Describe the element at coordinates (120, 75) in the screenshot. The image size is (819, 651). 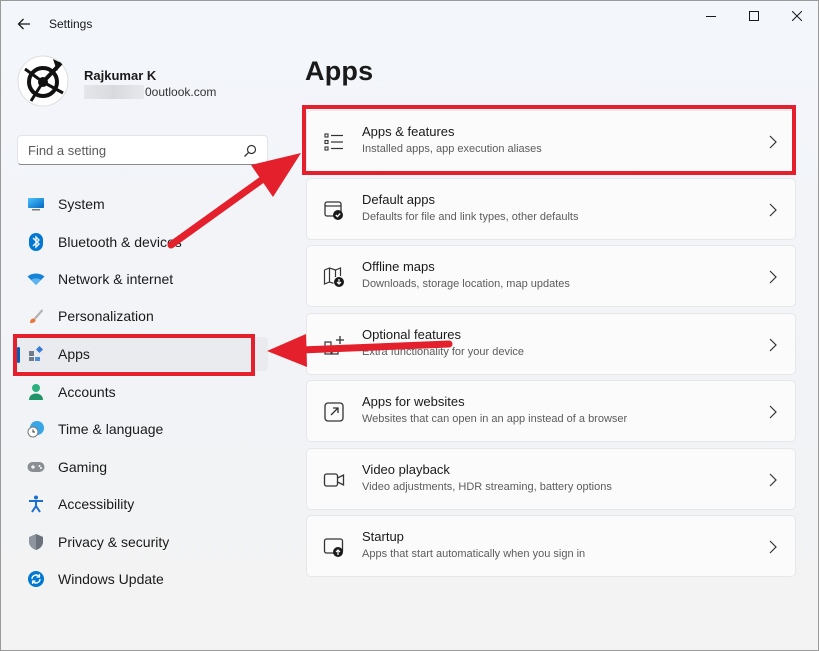
I see `user-name: Rajkumar K` at that location.